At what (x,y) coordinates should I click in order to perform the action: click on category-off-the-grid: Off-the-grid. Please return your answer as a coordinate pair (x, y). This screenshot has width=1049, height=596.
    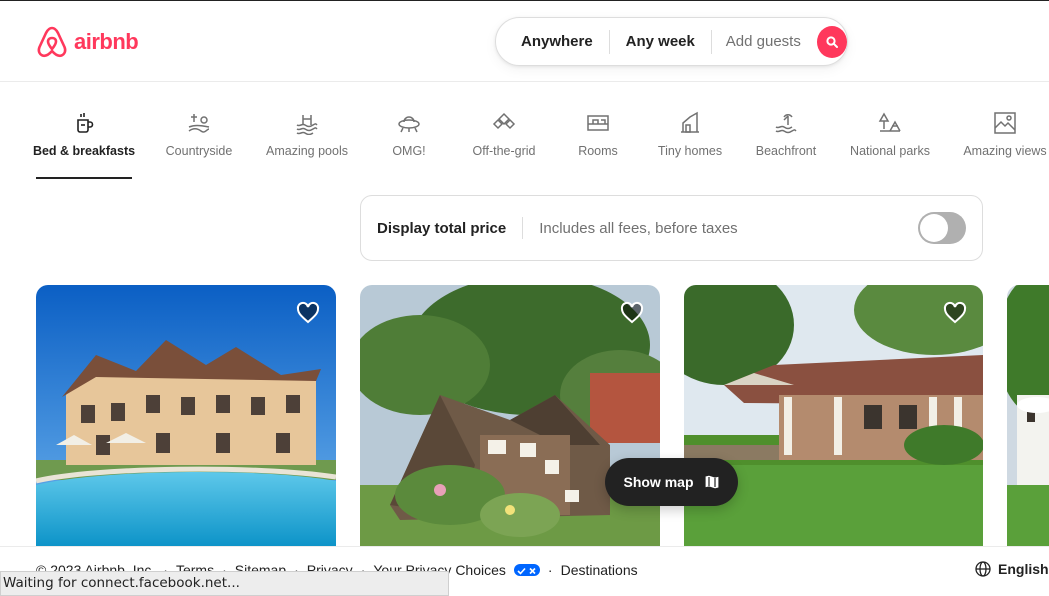
    Looking at the image, I should click on (504, 134).